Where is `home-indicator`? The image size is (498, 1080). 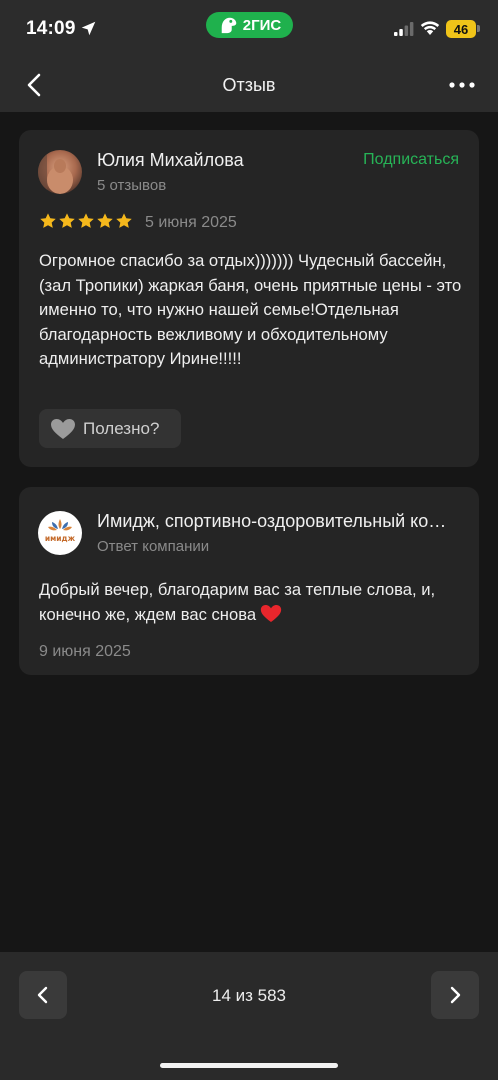 home-indicator is located at coordinates (249, 1065).